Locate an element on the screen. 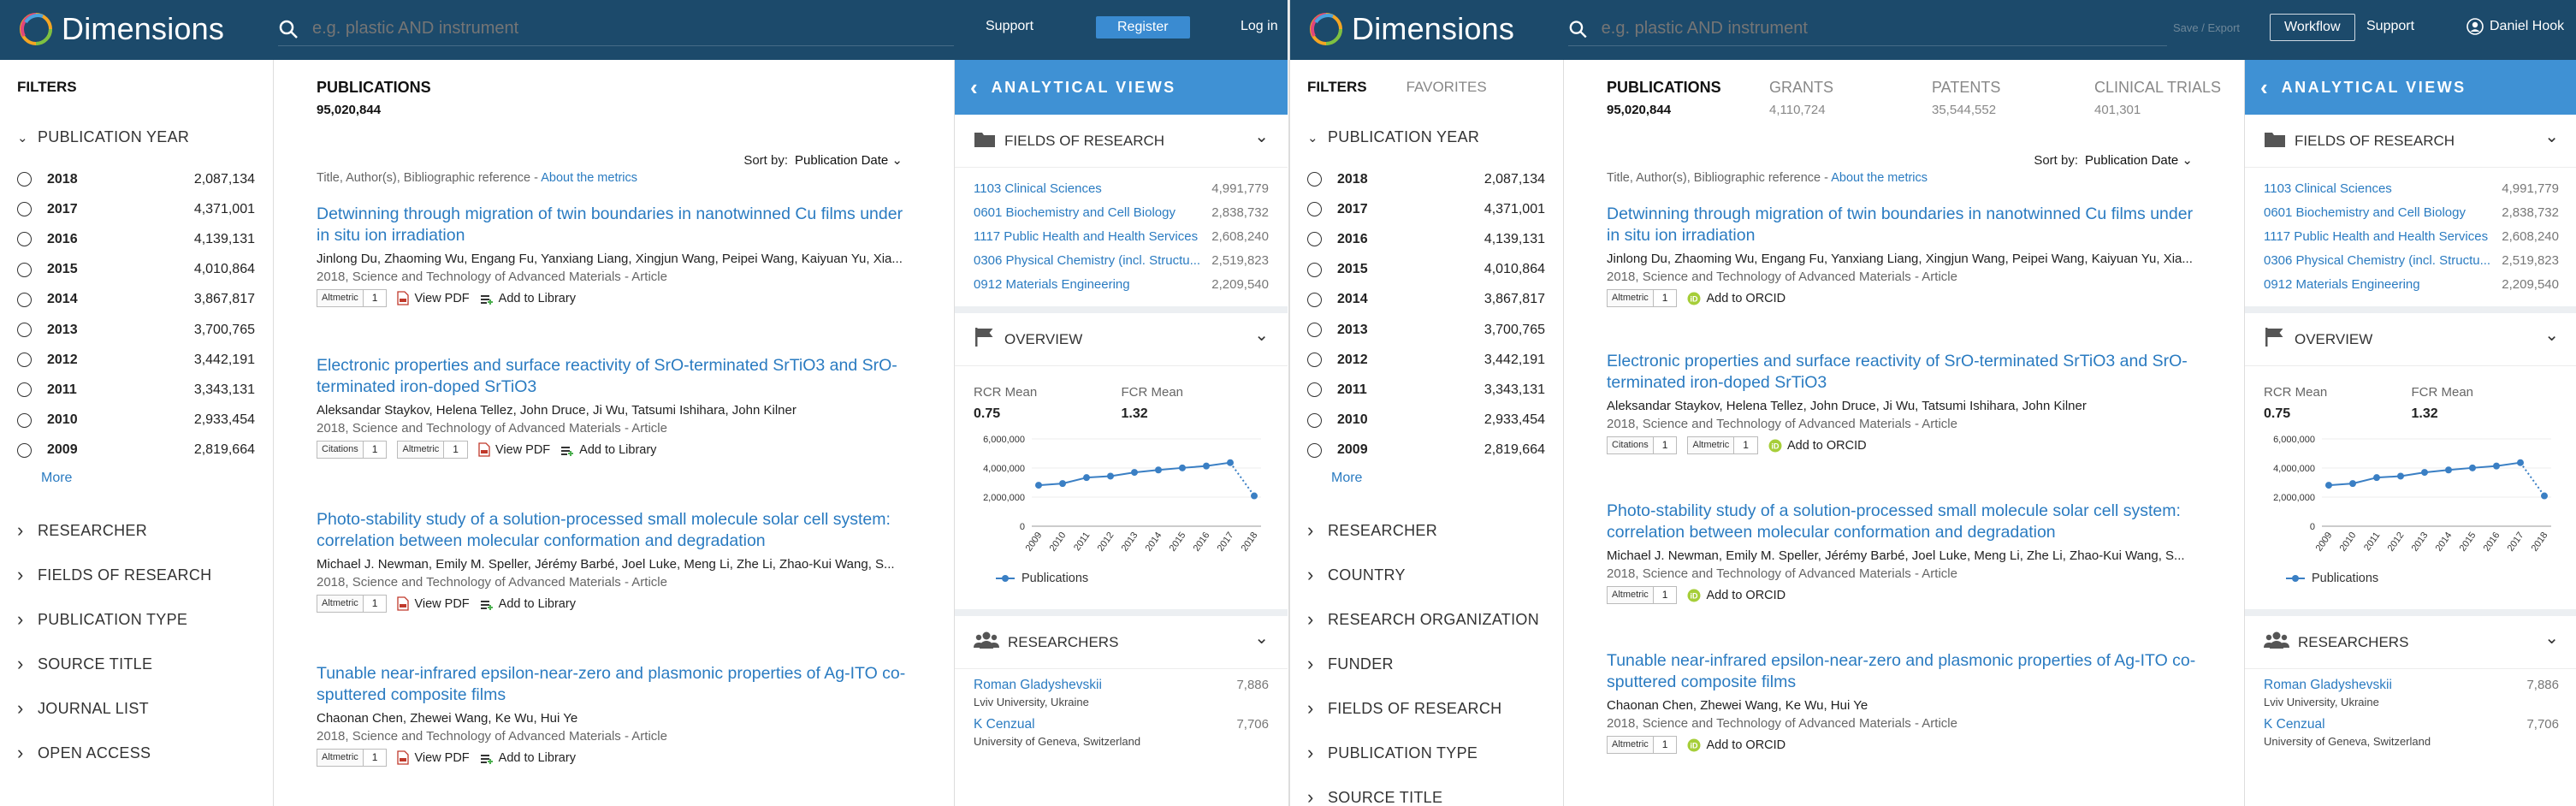 The image size is (2576, 806). citations-badge: Citations 1 is located at coordinates (353, 450).